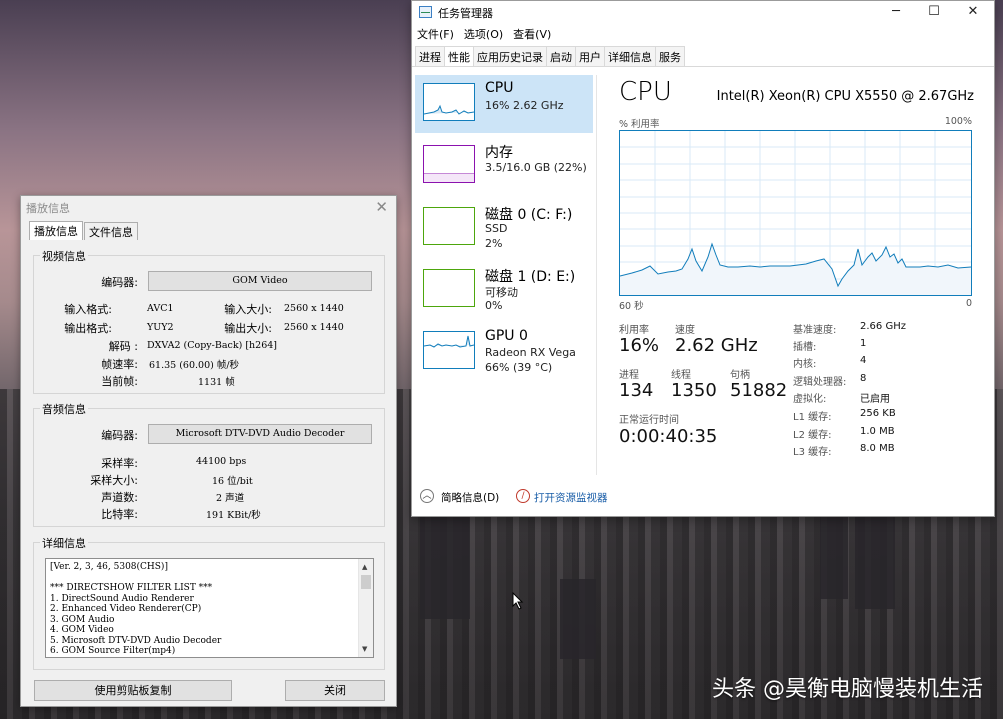 Image resolution: width=1003 pixels, height=719 pixels. Describe the element at coordinates (499, 153) in the screenshot. I see `sidebar-memory-name: 内存` at that location.